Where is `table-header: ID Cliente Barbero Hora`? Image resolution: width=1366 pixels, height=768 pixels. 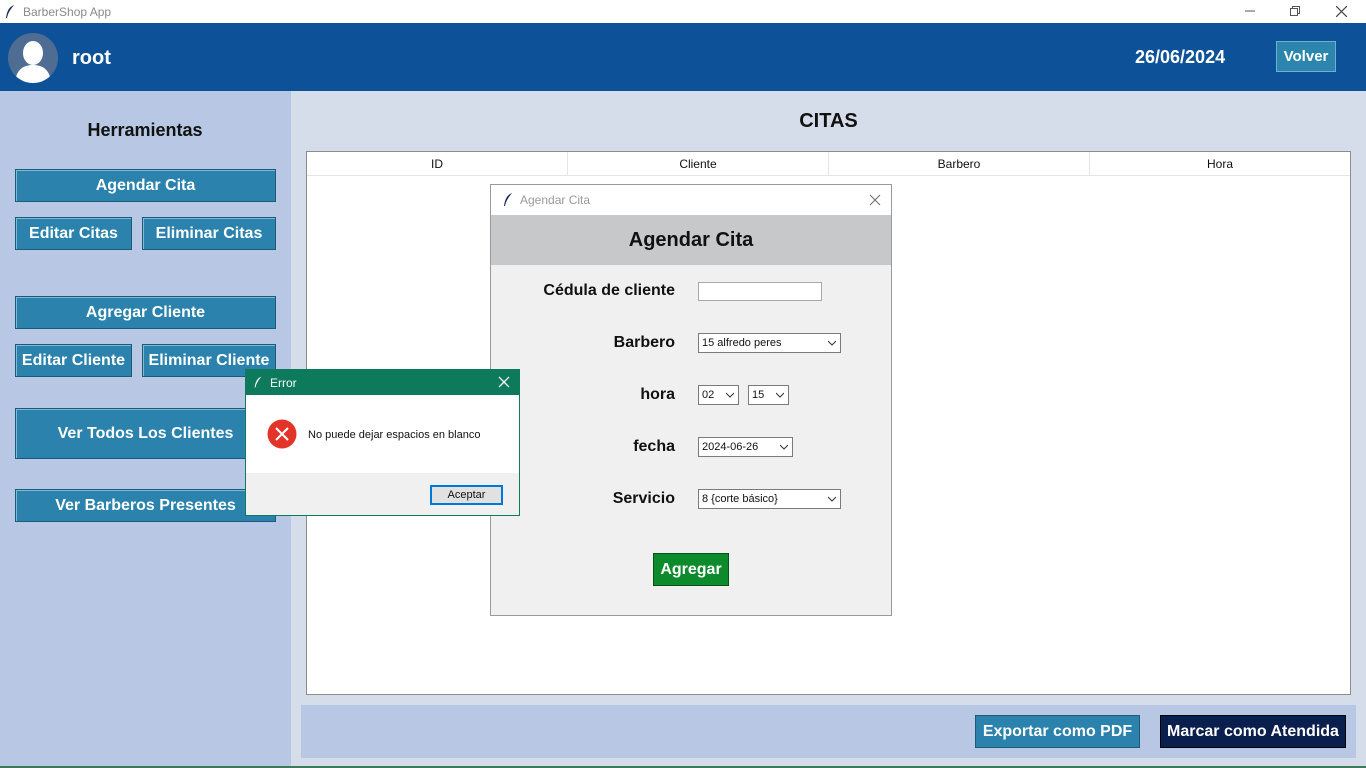 table-header: ID Cliente Barbero Hora is located at coordinates (828, 164).